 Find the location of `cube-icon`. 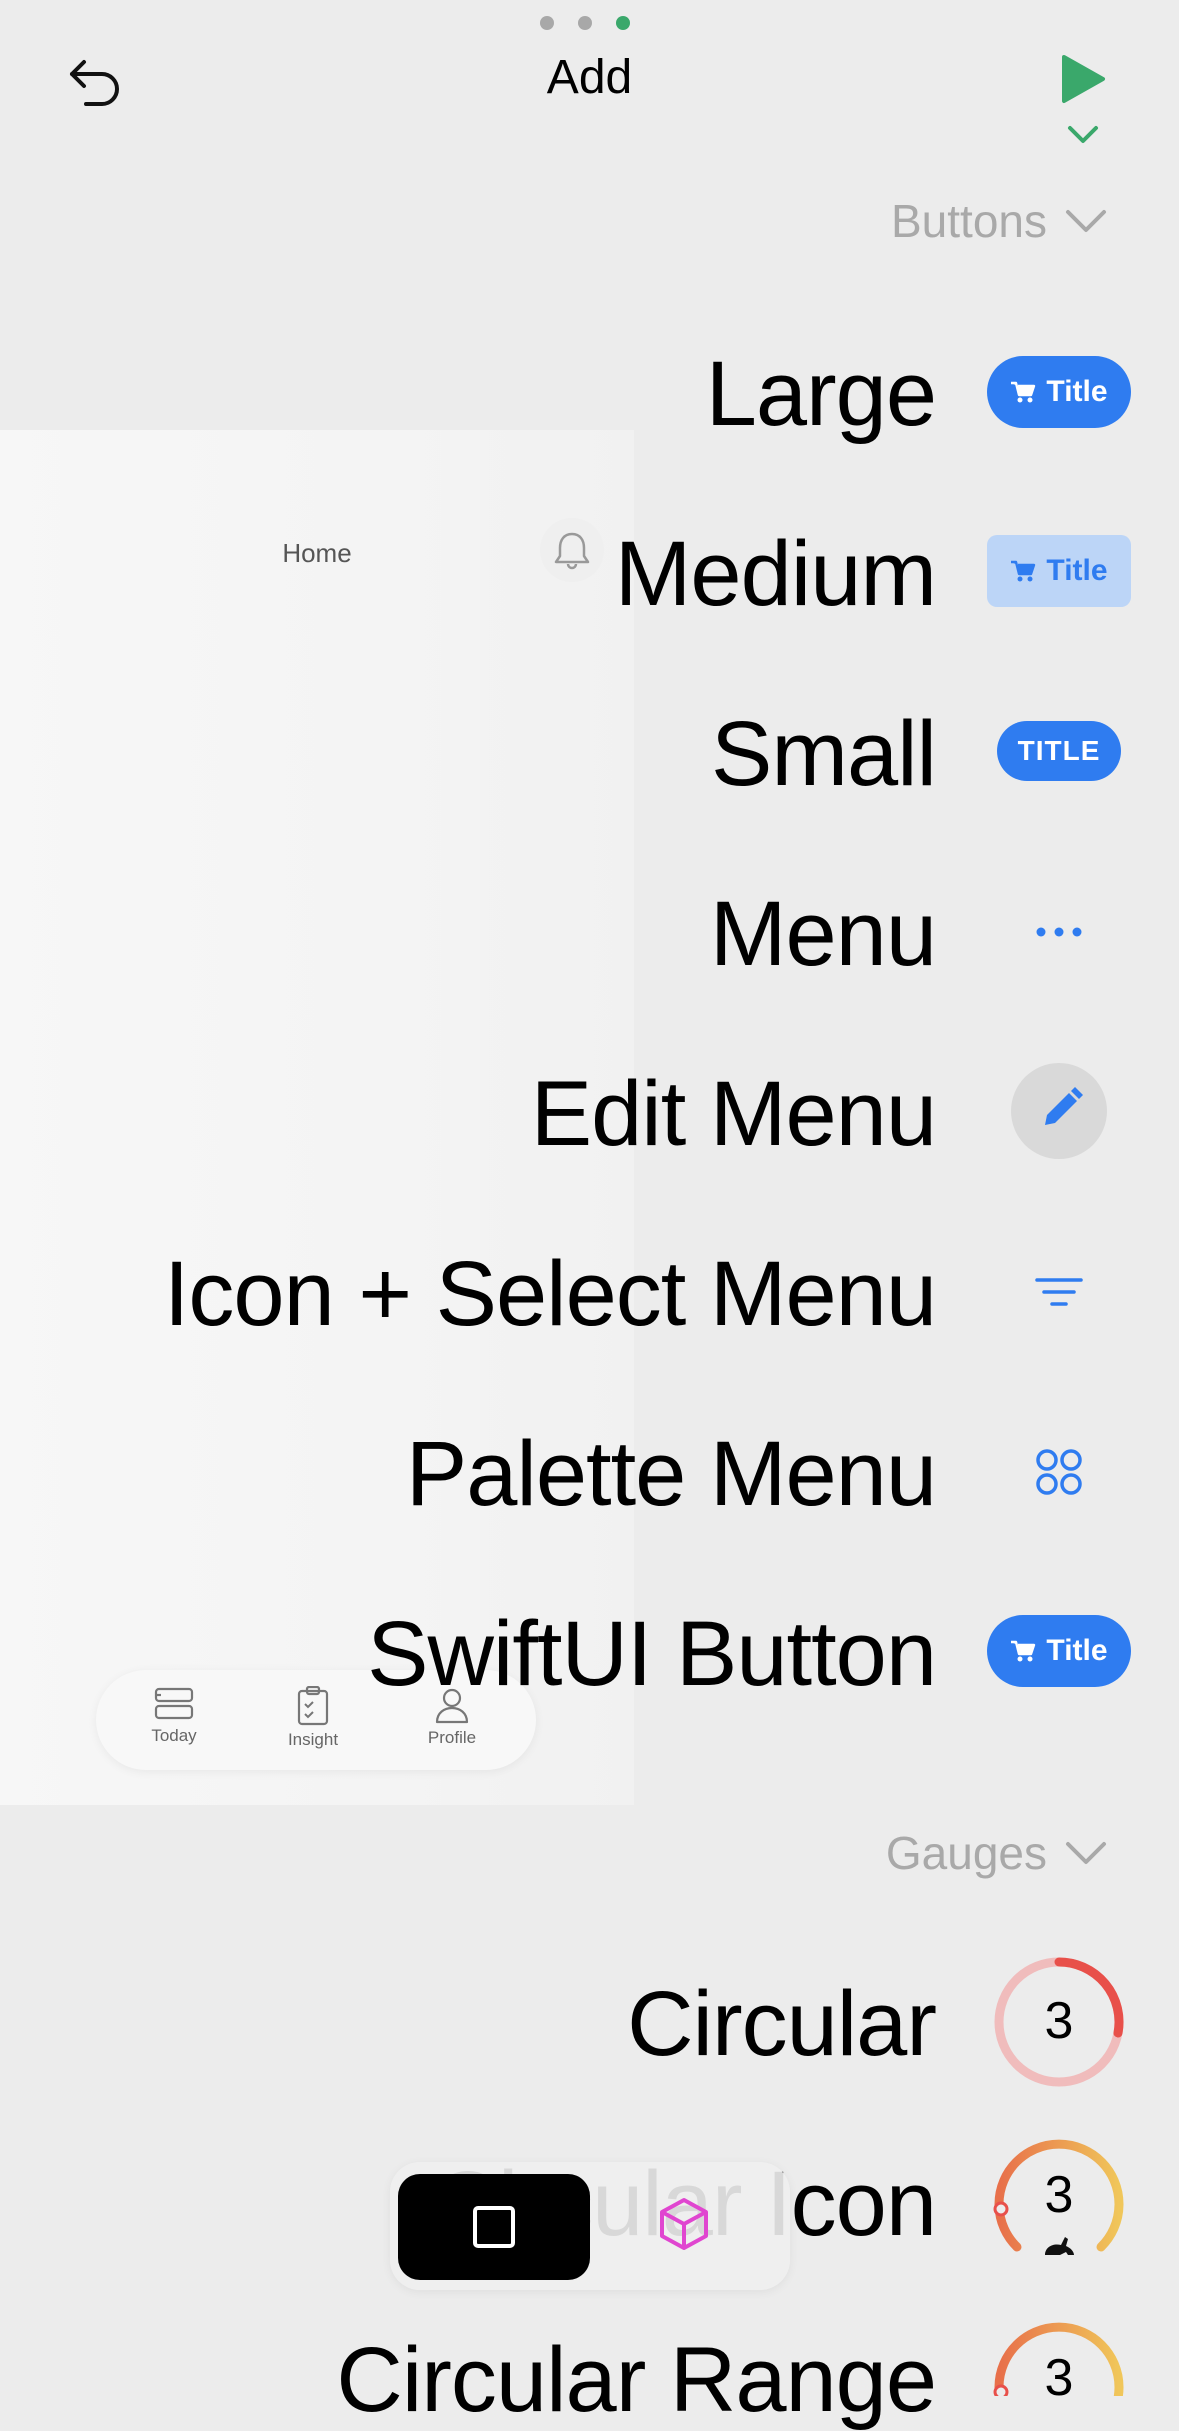

cube-icon is located at coordinates (684, 2224).